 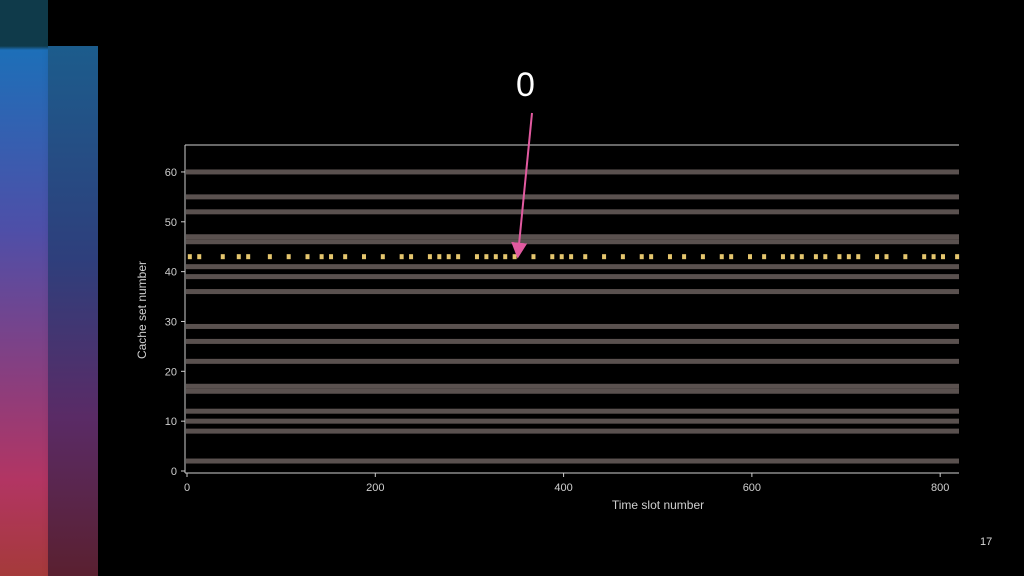 I want to click on x-tick-label: 600, so click(x=752, y=488).